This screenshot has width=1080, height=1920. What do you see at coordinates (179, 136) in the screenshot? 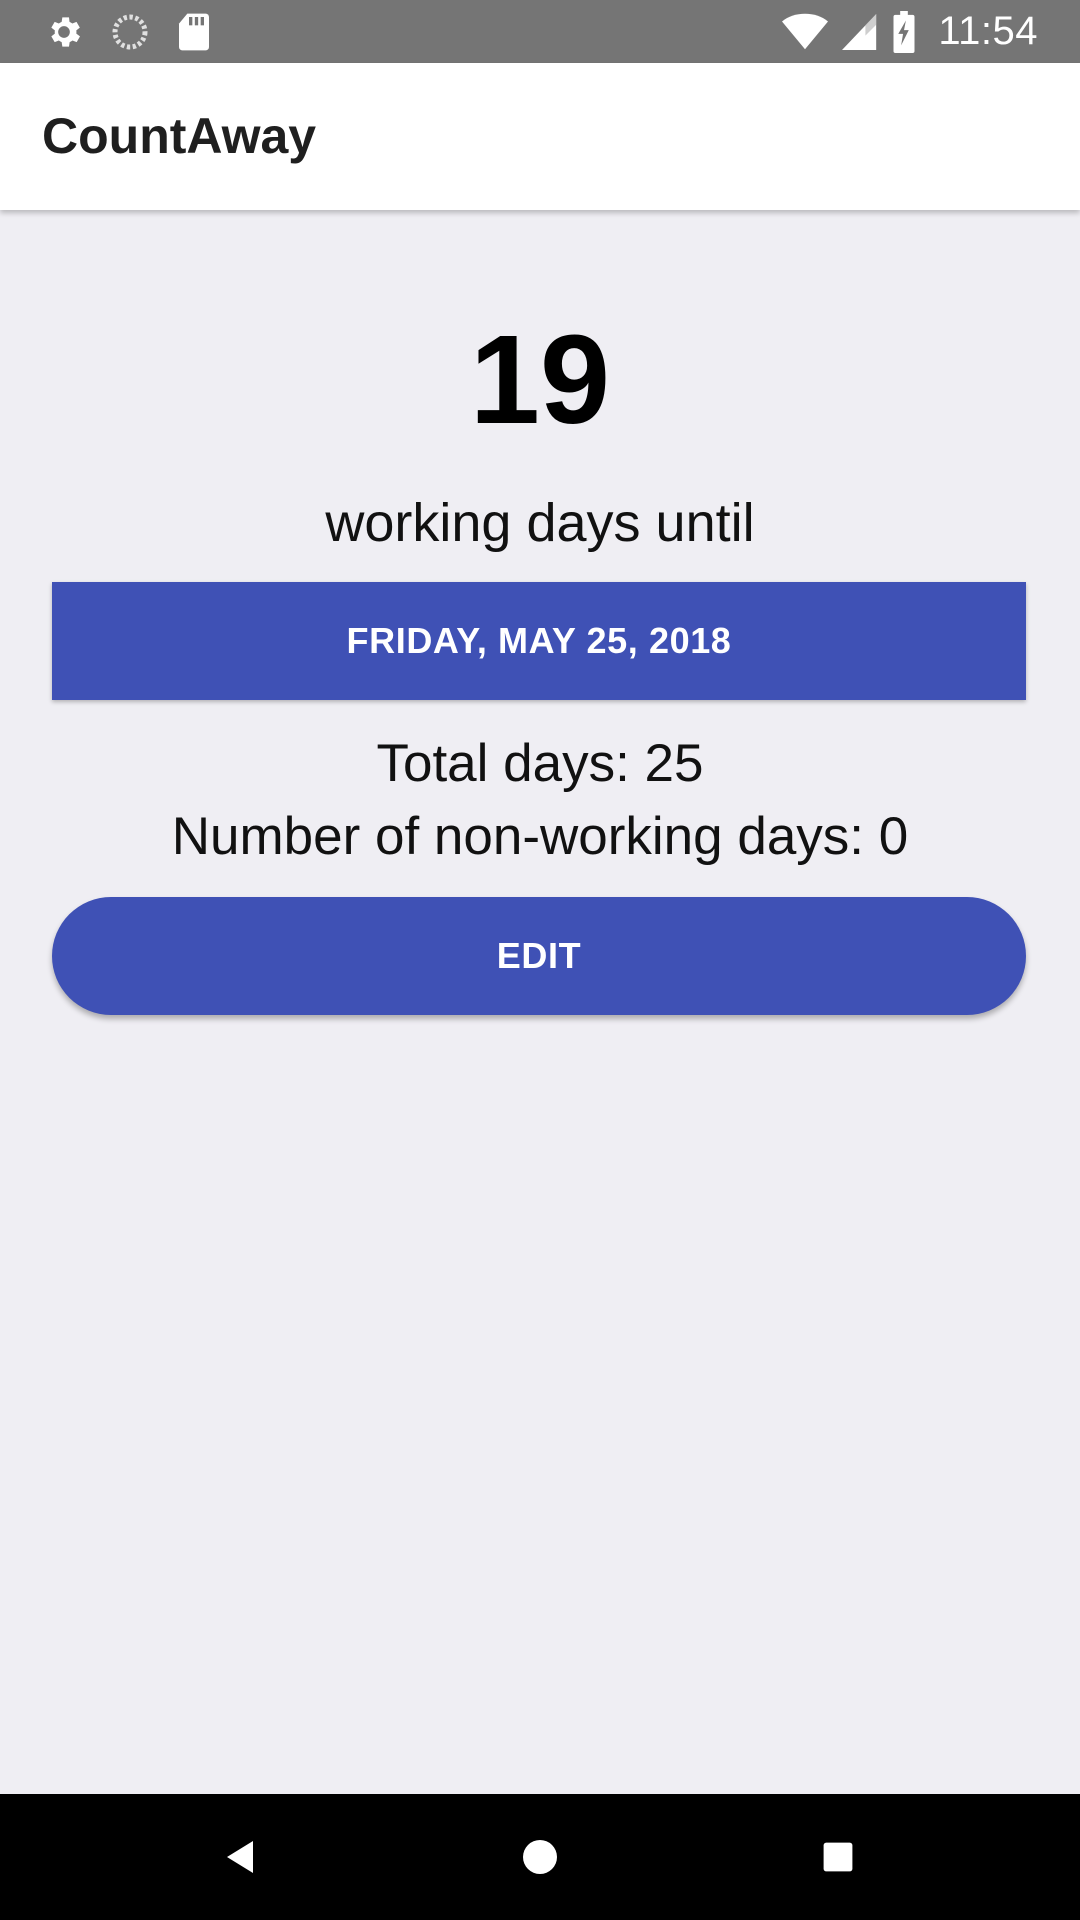
I see `app-title: CountAway` at bounding box center [179, 136].